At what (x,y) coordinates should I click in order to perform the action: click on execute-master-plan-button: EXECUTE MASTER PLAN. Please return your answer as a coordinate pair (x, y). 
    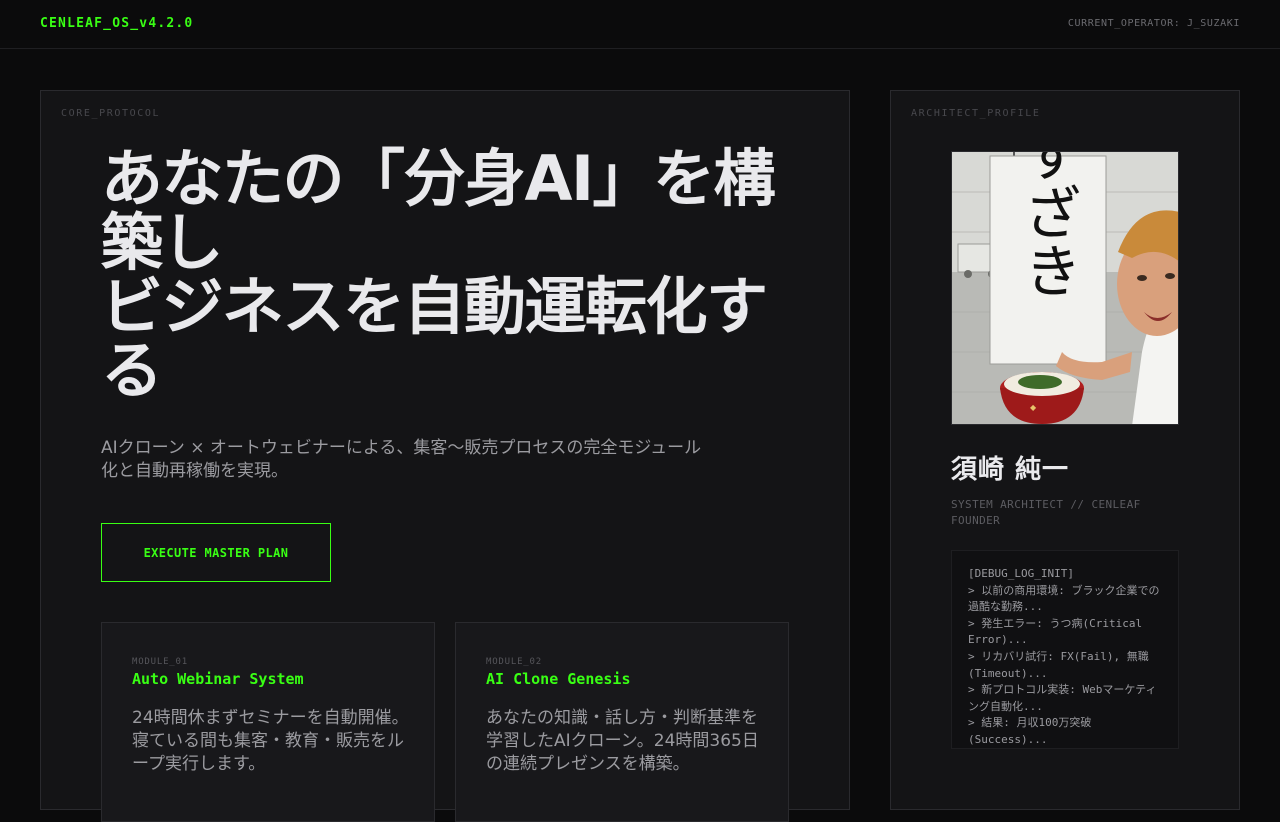
    Looking at the image, I should click on (216, 552).